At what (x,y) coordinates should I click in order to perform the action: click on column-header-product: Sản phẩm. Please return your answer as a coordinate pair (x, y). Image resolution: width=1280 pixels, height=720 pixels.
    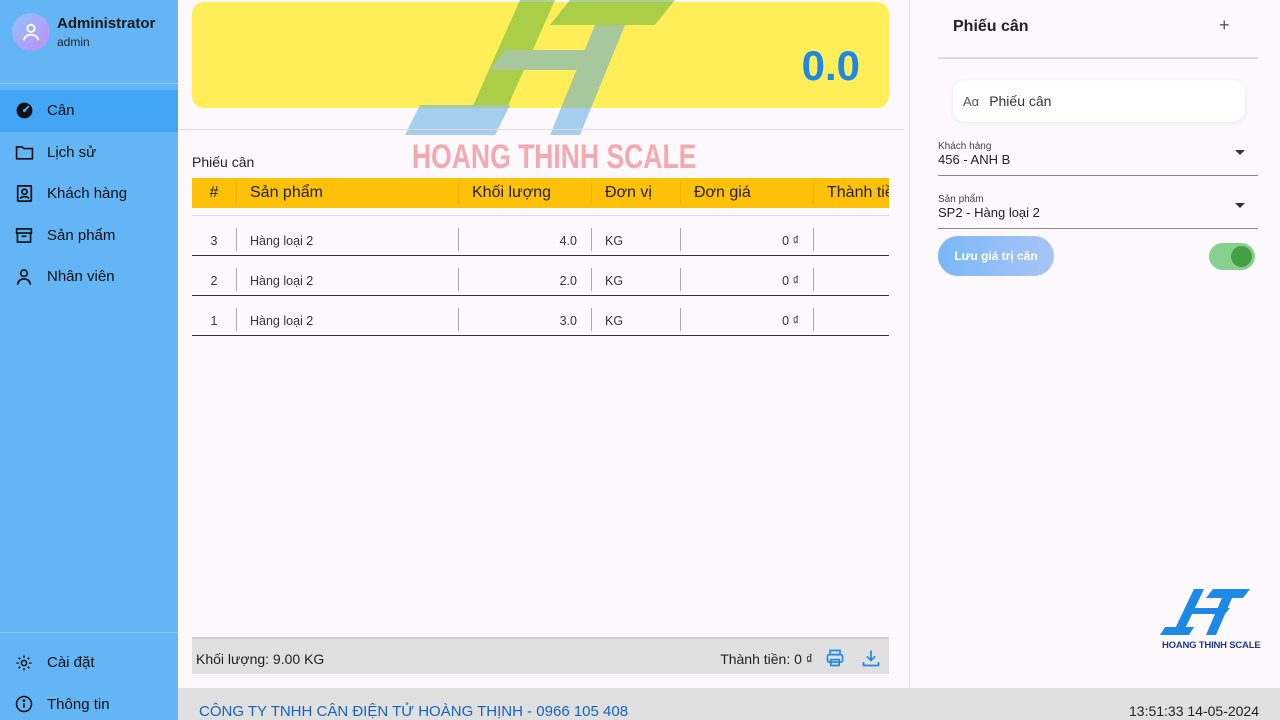
    Looking at the image, I should click on (347, 193).